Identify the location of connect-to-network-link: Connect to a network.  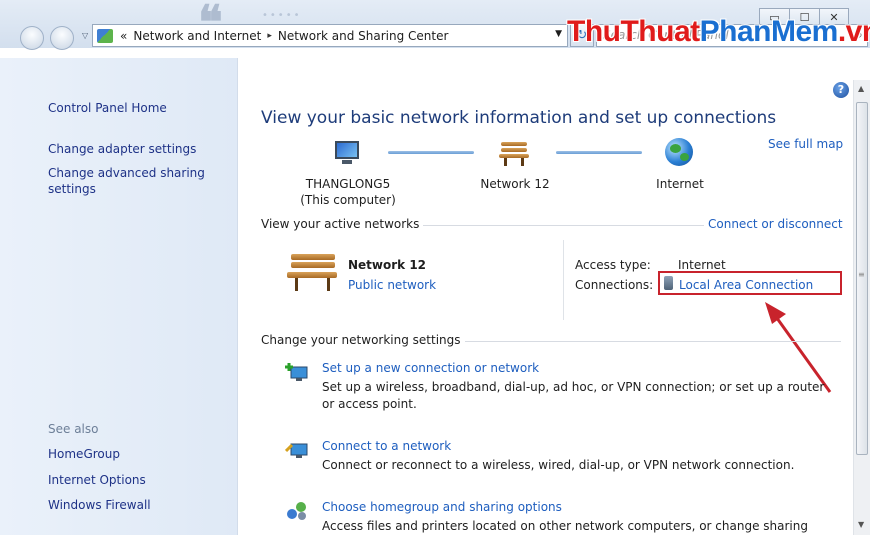
(386, 446).